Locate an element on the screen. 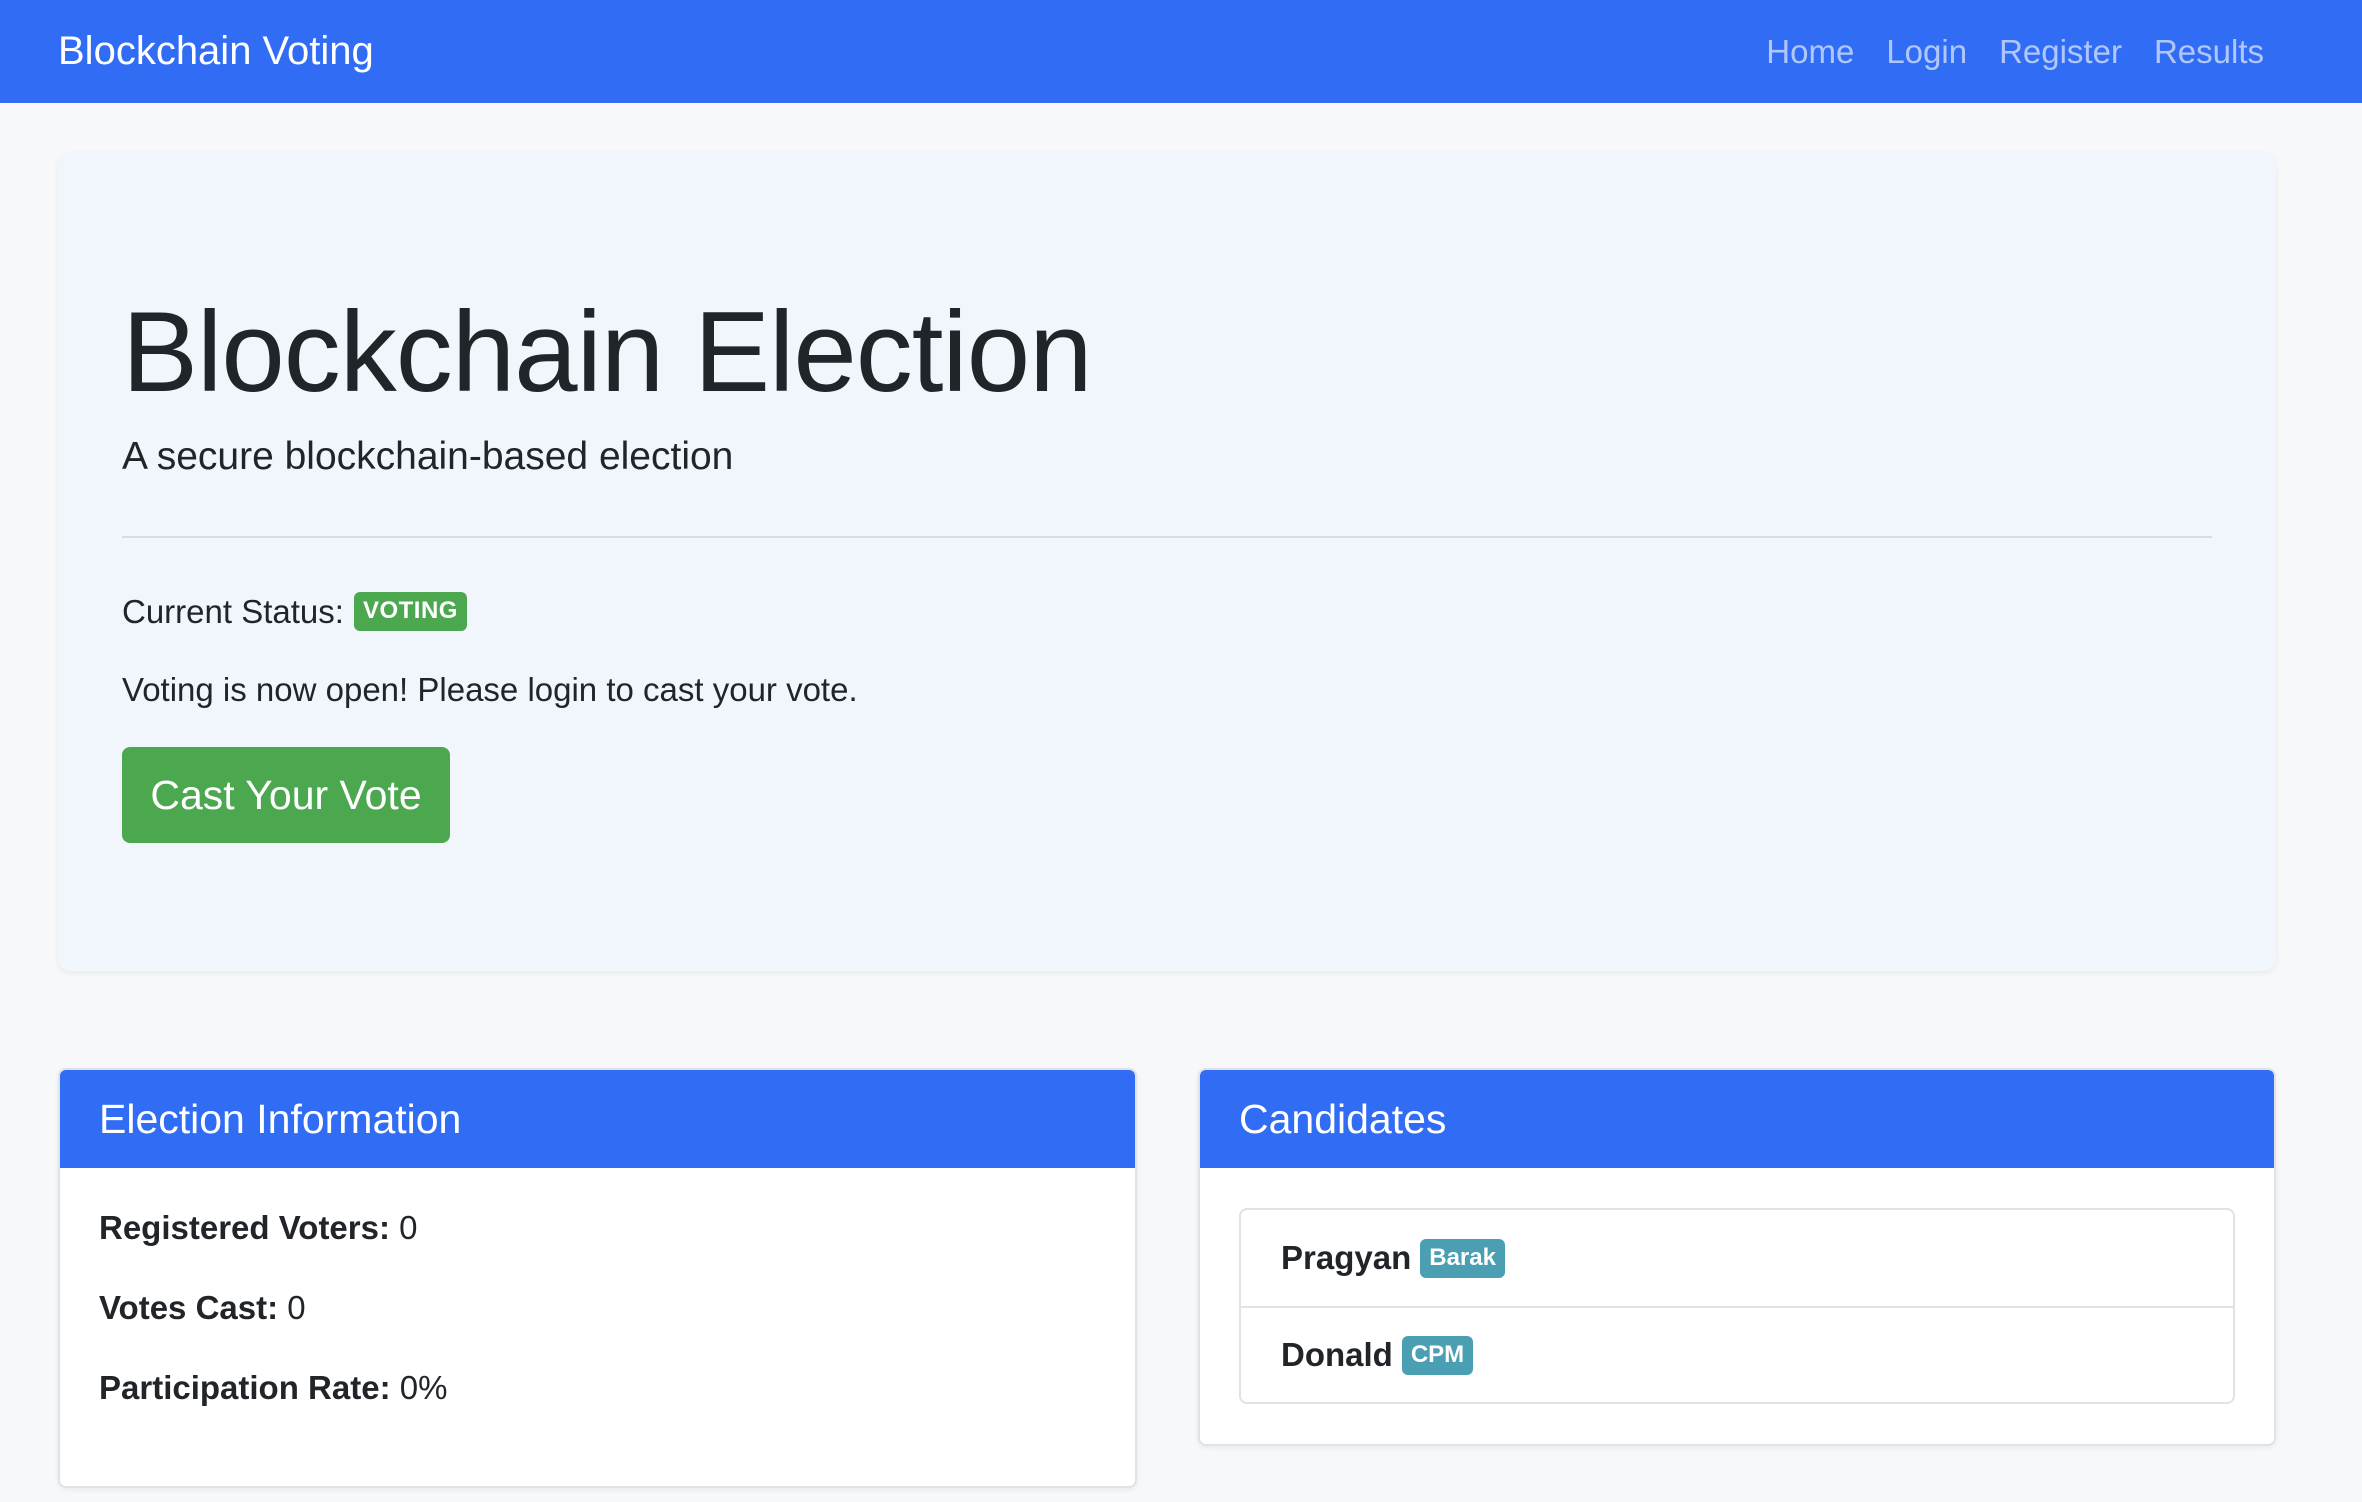  candidate-list: Pragyan Barak Donald CPM is located at coordinates (1737, 1306).